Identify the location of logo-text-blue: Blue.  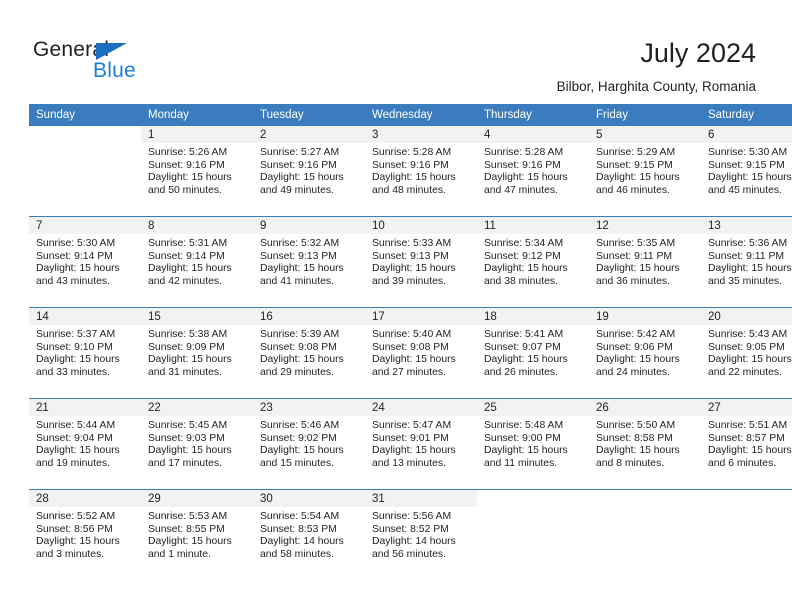
(114, 70).